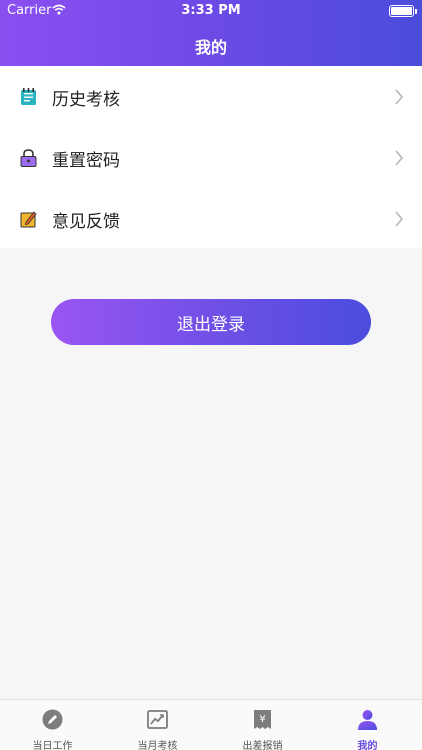  What do you see at coordinates (86, 100) in the screenshot?
I see `menu-item-label: 历史考核` at bounding box center [86, 100].